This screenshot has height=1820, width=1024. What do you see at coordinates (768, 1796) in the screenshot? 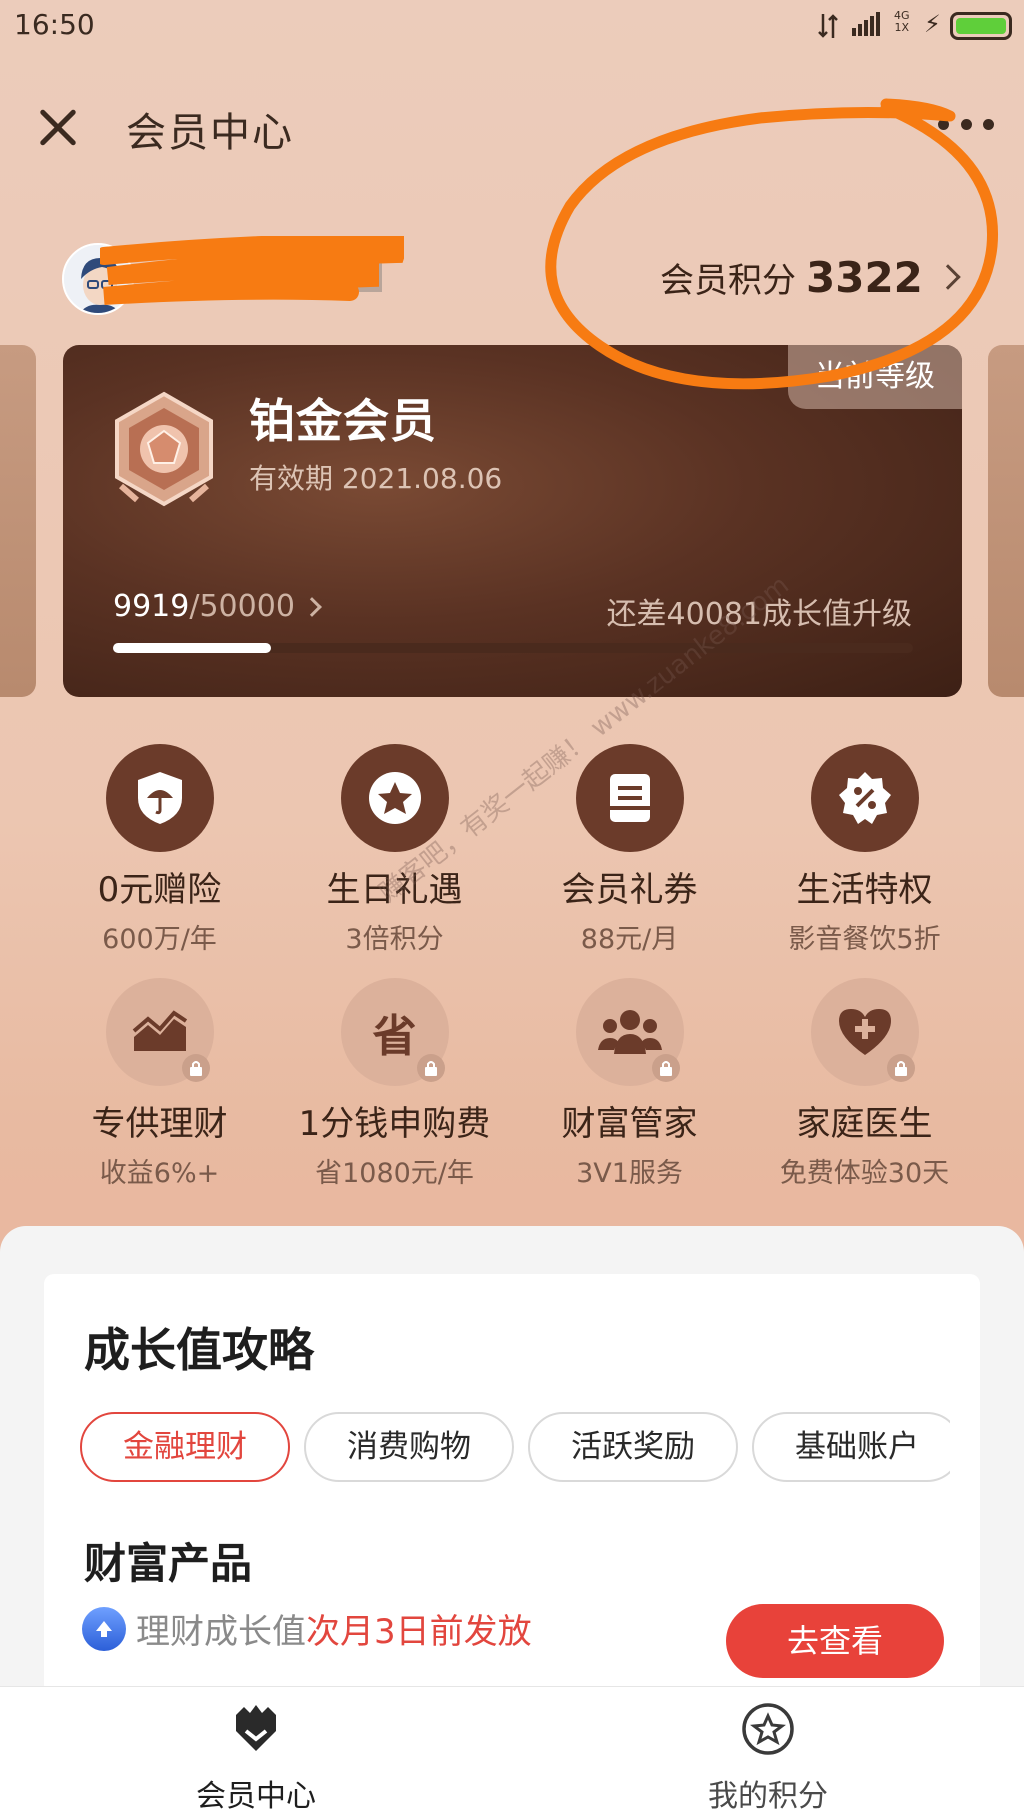
I see `tab-label: 我的积分` at bounding box center [768, 1796].